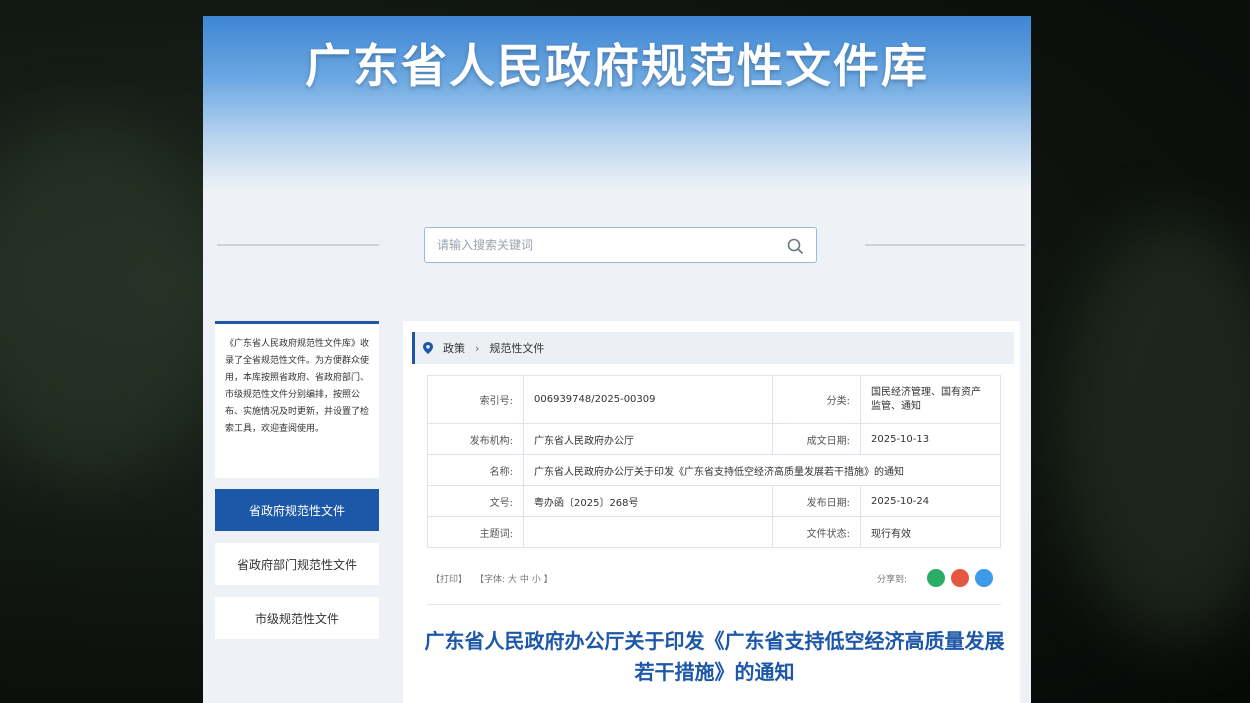 The width and height of the screenshot is (1250, 703). What do you see at coordinates (297, 564) in the screenshot?
I see `sidebar-item-provincial-departments: 省政府部门规范性文件` at bounding box center [297, 564].